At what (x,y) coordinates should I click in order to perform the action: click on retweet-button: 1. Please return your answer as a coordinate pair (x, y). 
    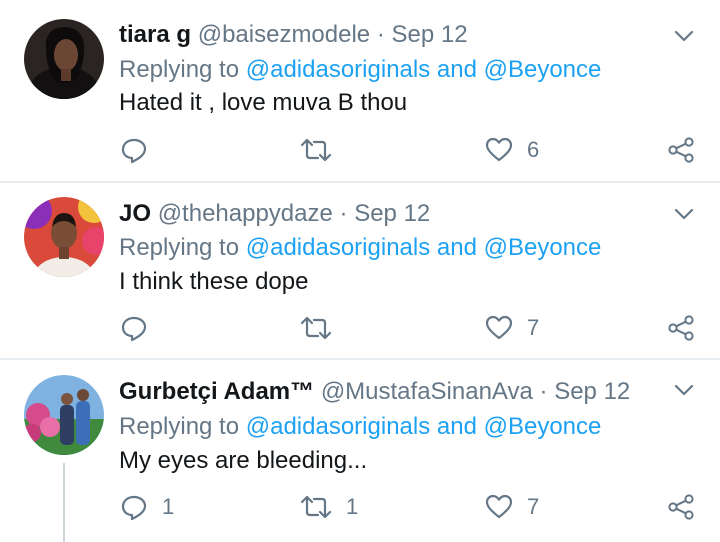
    Looking at the image, I should click on (329, 507).